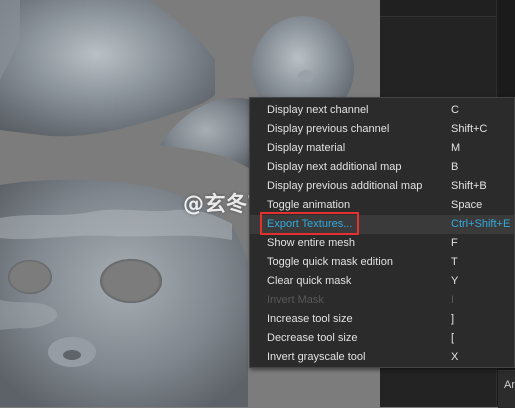 This screenshot has width=515, height=408. Describe the element at coordinates (455, 110) in the screenshot. I see `menu-item-shortcut: C` at that location.